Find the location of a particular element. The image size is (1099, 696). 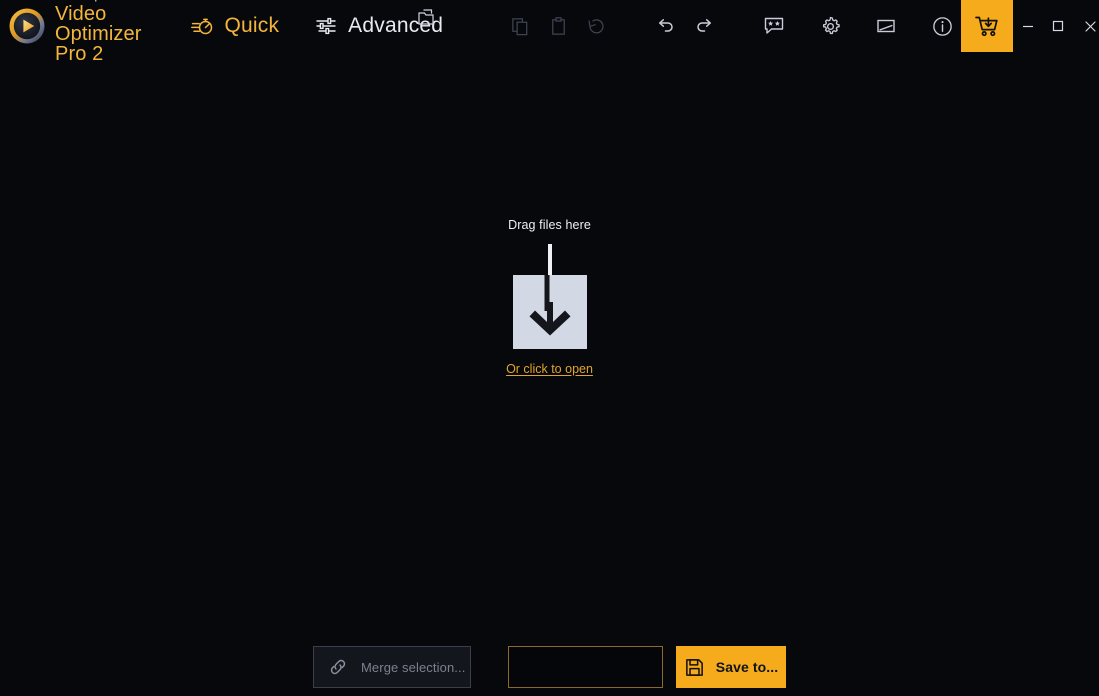

reset-icon is located at coordinates (596, 25).